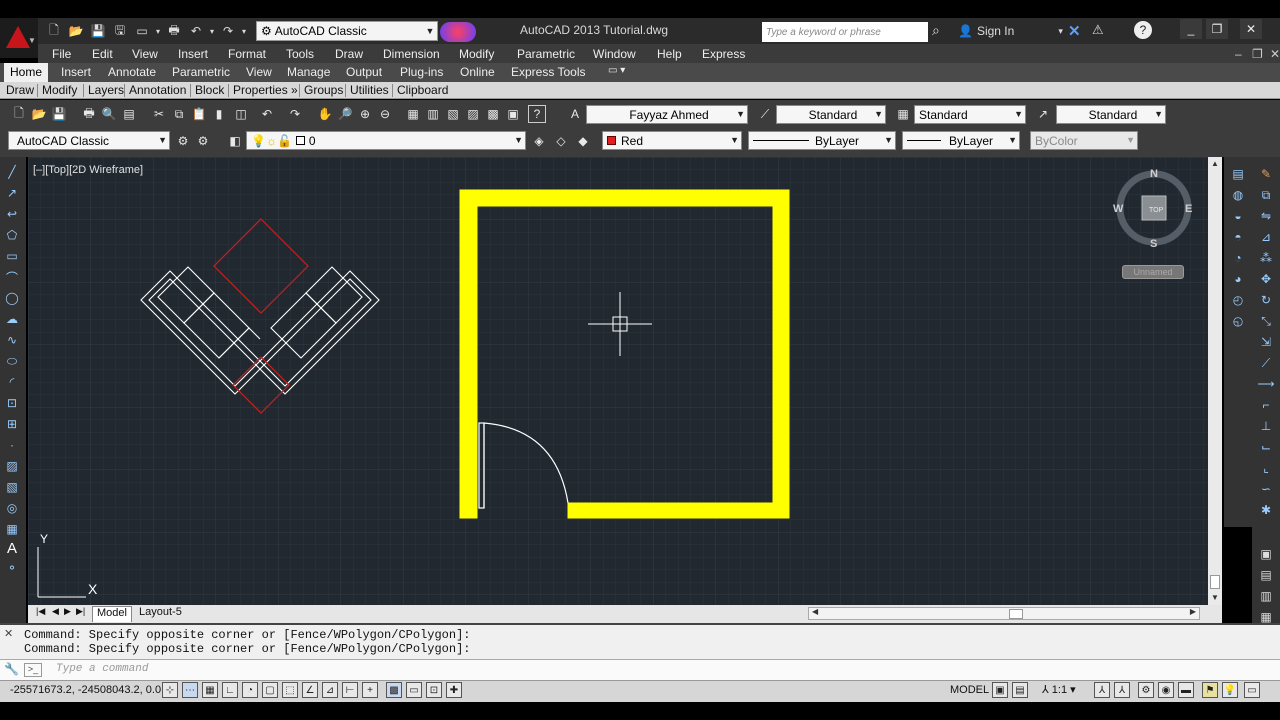  What do you see at coordinates (157, 90) in the screenshot?
I see `panel-annotation: Annotation` at bounding box center [157, 90].